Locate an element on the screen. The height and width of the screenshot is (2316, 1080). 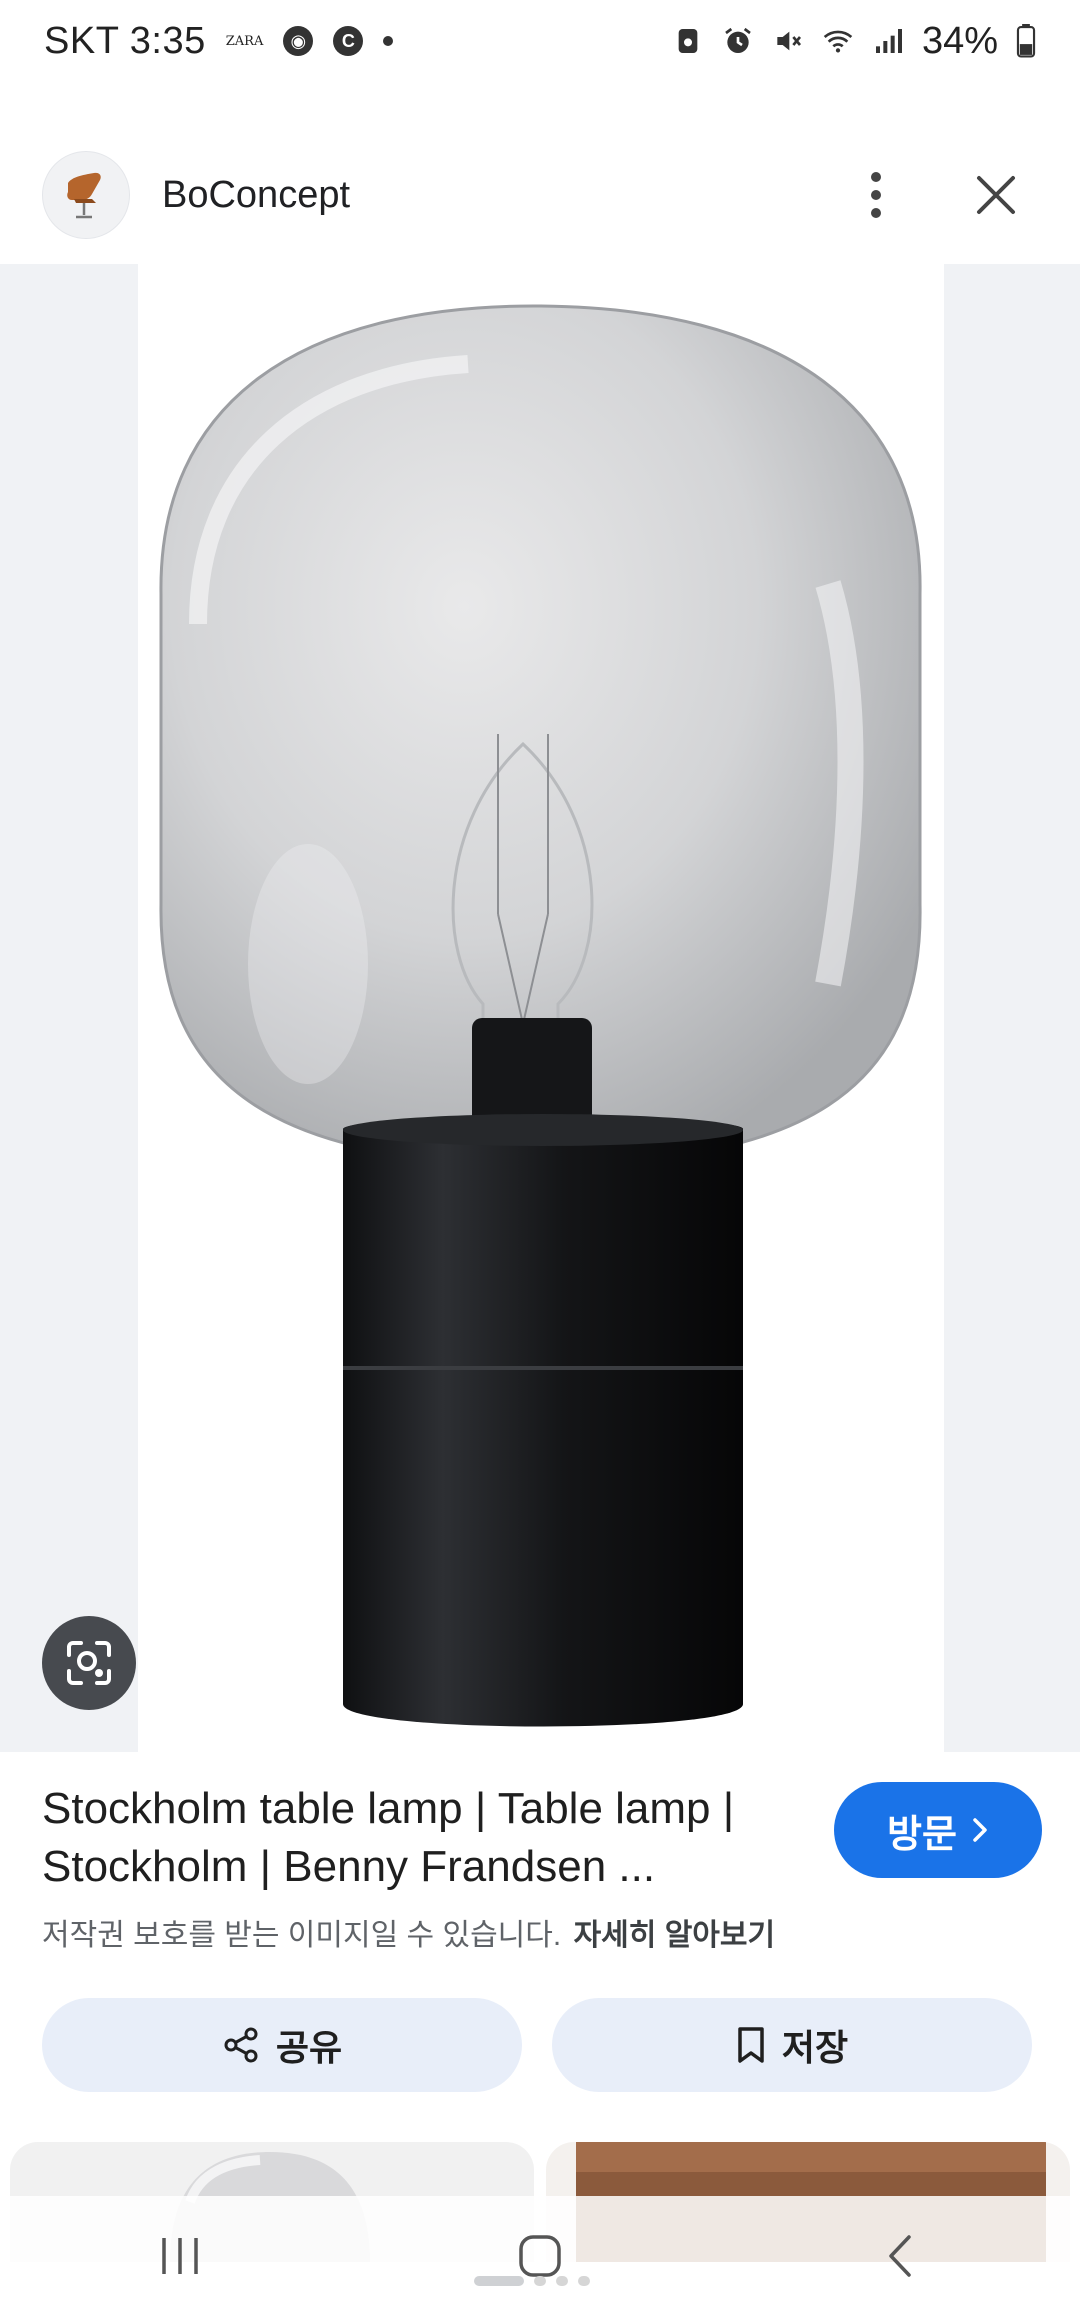
zara-notification-icon: ZARA is located at coordinates (244, 41).